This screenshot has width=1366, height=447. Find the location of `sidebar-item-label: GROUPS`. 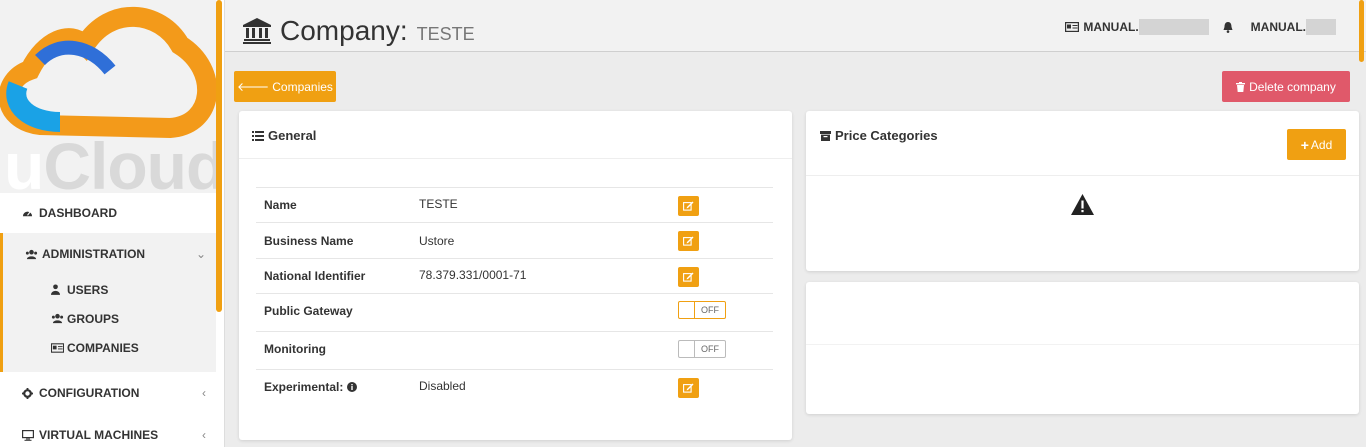

sidebar-item-label: GROUPS is located at coordinates (93, 318).